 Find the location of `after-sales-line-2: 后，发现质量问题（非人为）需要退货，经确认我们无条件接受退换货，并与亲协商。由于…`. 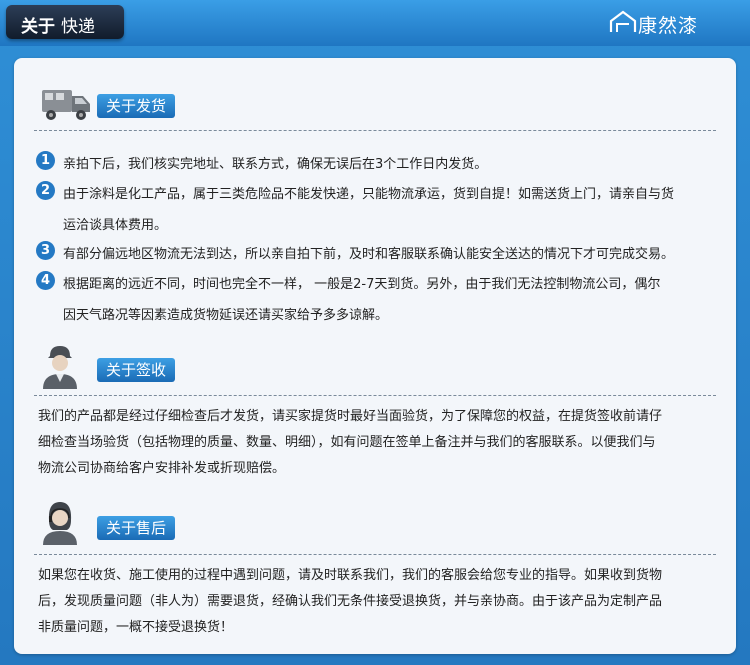

after-sales-line-2: 后，发现质量问题（非人为）需要退货，经确认我们无条件接受退换货，并与亲协商。由于… is located at coordinates (350, 601).